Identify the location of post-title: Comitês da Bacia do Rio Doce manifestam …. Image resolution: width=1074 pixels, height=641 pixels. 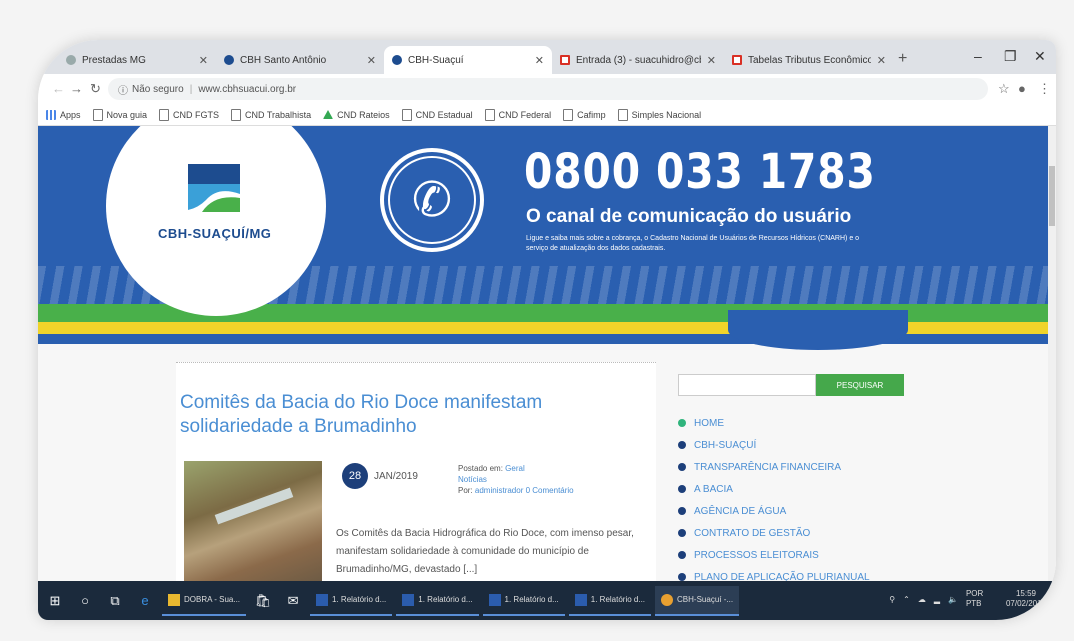
(390, 415).